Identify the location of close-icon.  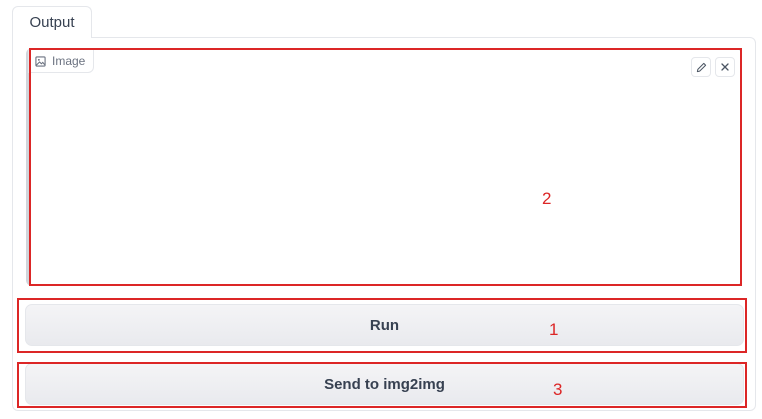
(725, 67).